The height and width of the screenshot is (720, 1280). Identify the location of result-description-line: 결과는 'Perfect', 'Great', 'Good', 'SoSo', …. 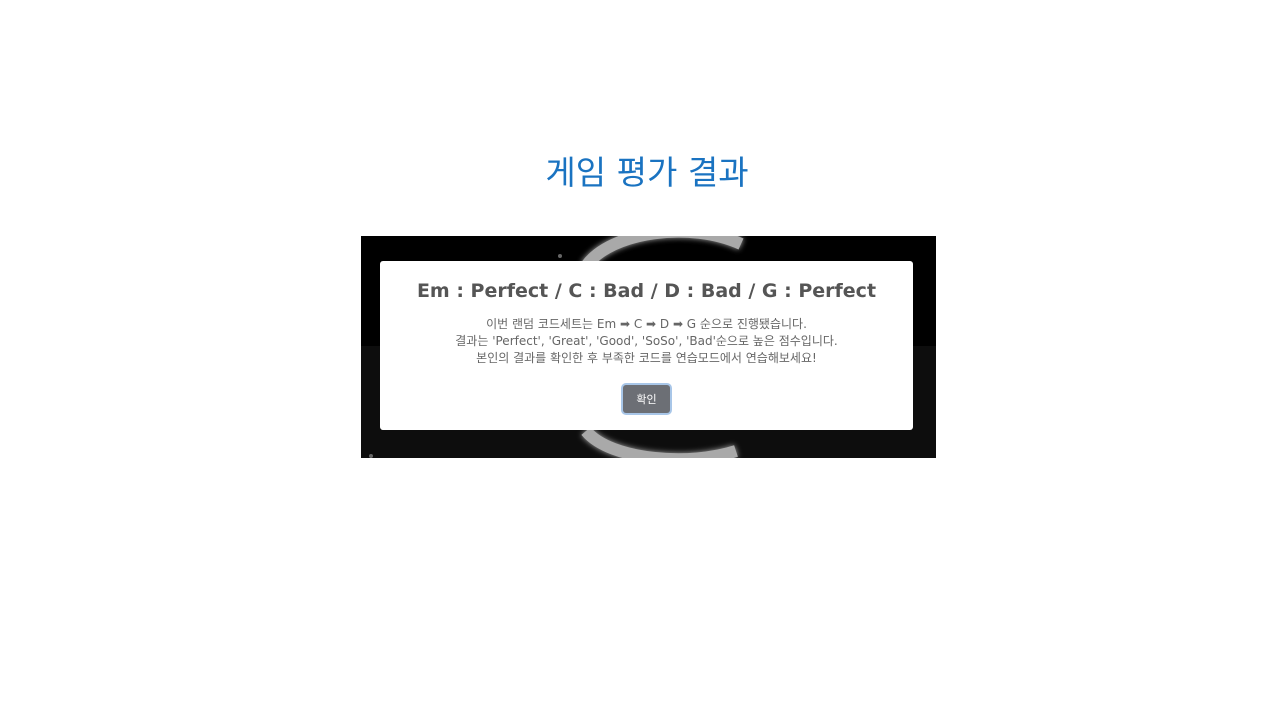
(646, 341).